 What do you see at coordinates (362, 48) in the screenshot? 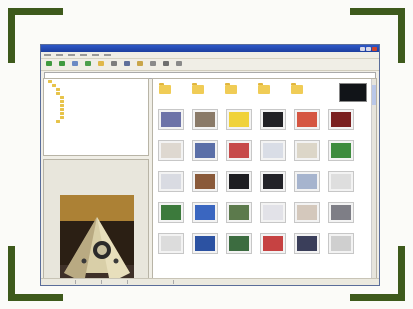
I see `minimize-button` at bounding box center [362, 48].